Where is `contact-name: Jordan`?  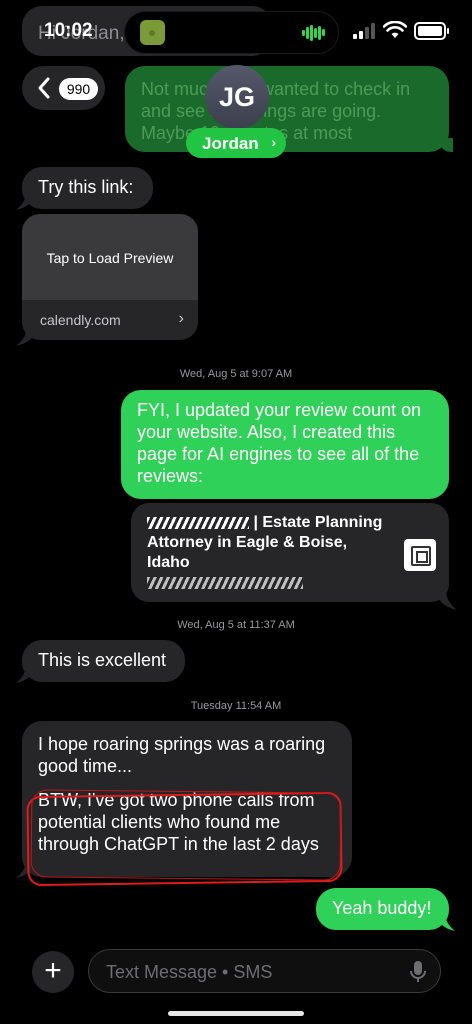
contact-name: Jordan is located at coordinates (230, 143).